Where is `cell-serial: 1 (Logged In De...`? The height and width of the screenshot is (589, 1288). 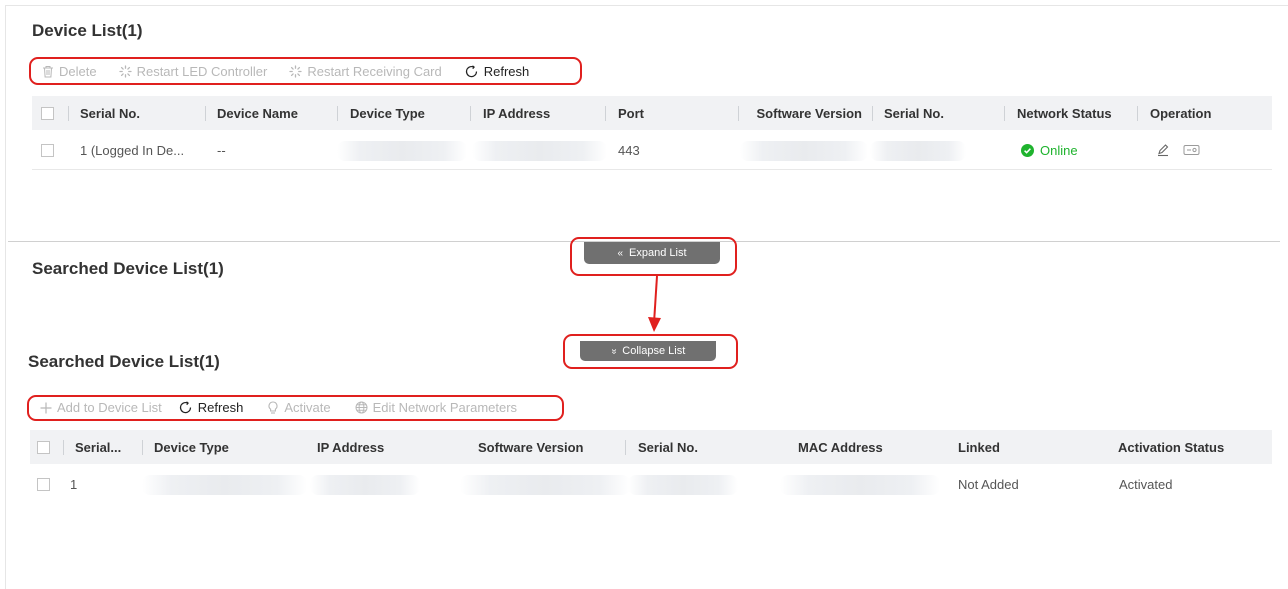 cell-serial: 1 (Logged In De... is located at coordinates (132, 150).